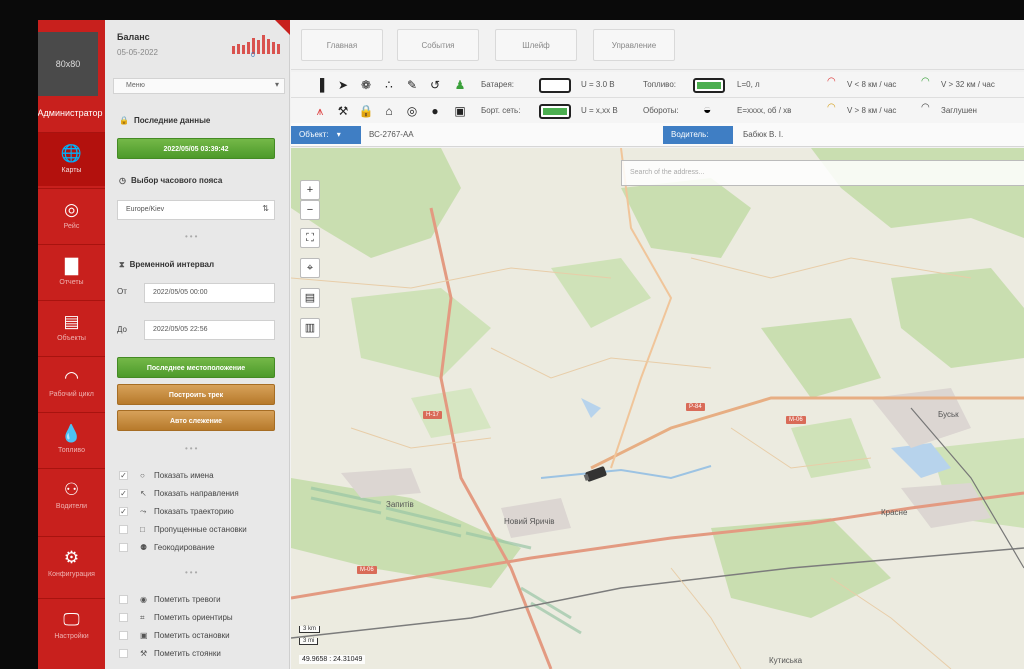  Describe the element at coordinates (122, 291) in the screenshot. I see `from-label: От` at that location.